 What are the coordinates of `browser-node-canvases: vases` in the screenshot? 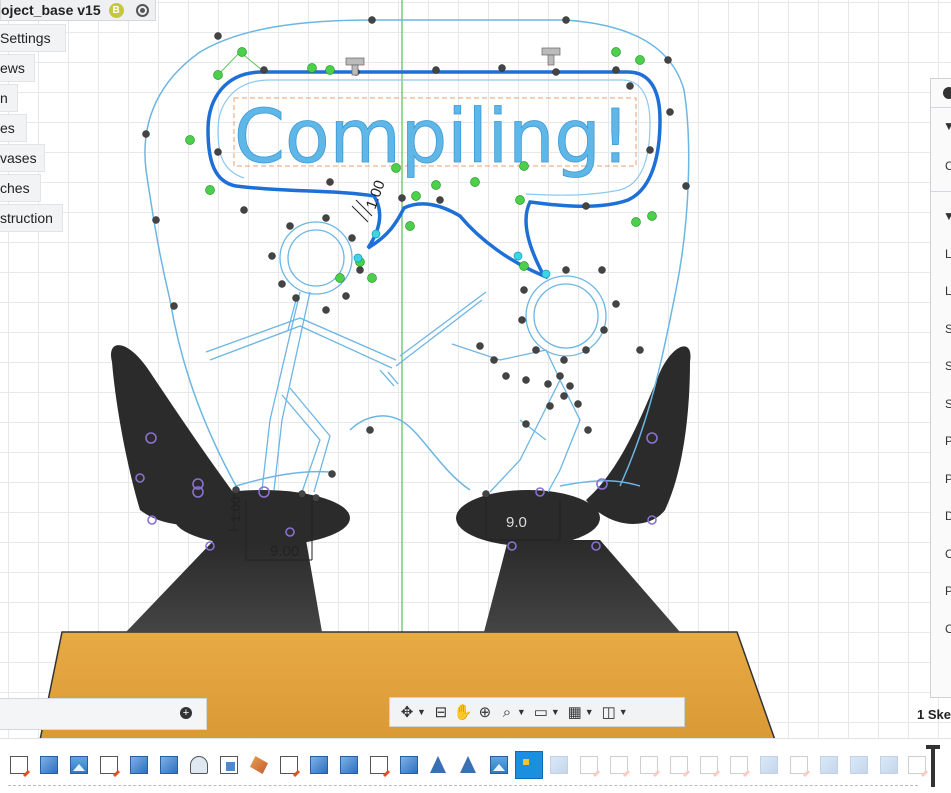 It's located at (22, 158).